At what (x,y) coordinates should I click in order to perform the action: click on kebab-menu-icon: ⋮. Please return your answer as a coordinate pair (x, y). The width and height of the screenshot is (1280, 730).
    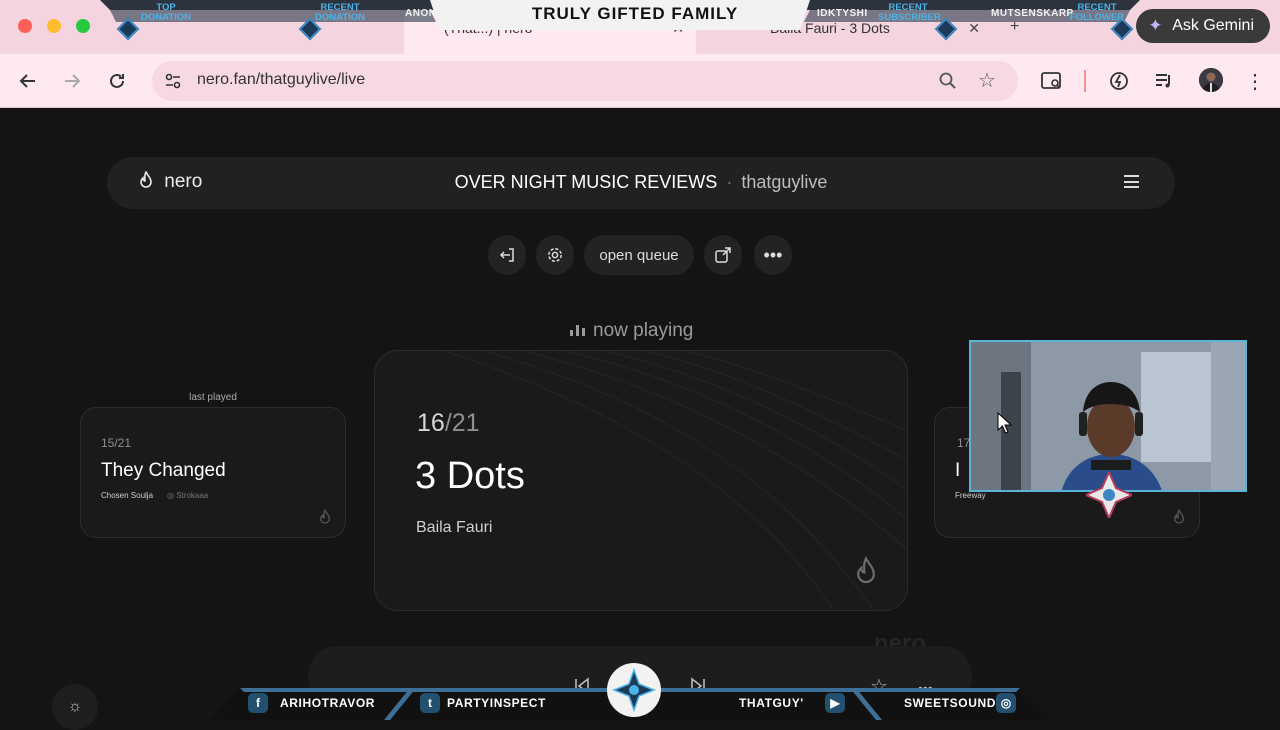
    Looking at the image, I should click on (1255, 81).